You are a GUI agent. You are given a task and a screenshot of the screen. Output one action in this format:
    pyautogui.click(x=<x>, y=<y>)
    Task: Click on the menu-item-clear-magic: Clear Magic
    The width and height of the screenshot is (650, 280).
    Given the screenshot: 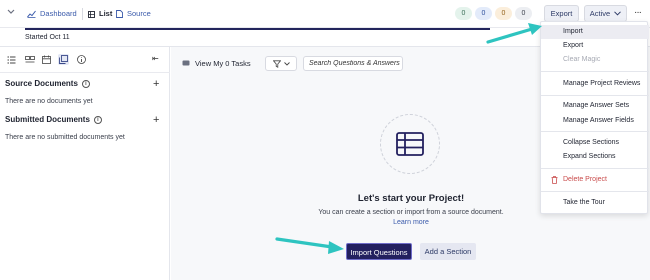 What is the action you would take?
    pyautogui.click(x=595, y=60)
    